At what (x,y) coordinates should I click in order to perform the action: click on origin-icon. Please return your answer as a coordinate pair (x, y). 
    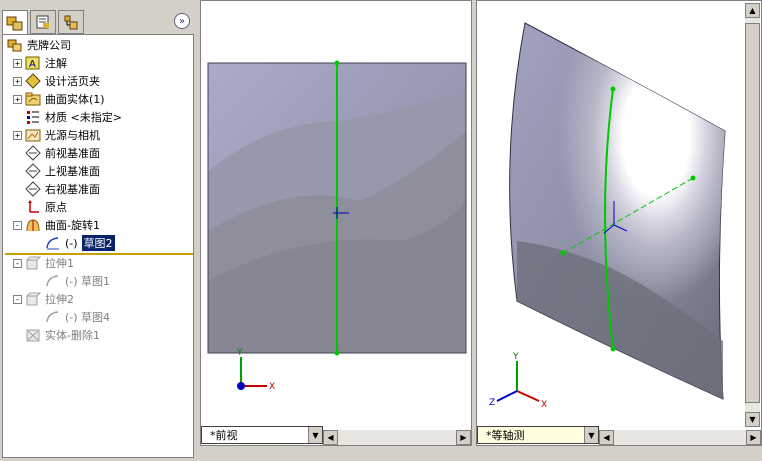
    Looking at the image, I should click on (33, 207).